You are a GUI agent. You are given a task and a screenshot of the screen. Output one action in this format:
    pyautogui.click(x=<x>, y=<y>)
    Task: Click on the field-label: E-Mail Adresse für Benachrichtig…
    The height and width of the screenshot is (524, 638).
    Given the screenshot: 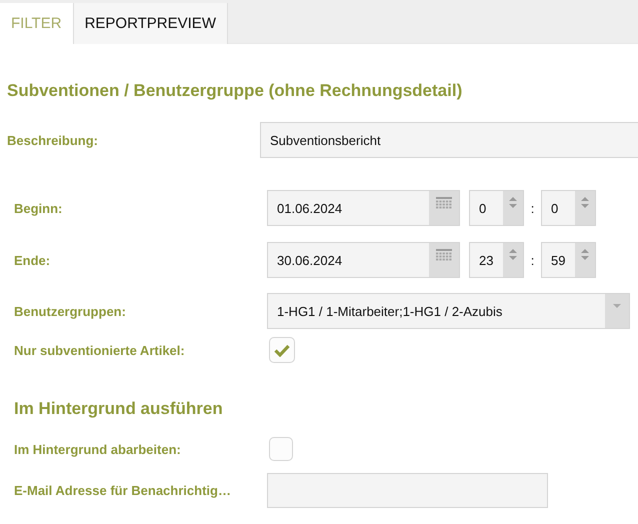 What is the action you would take?
    pyautogui.click(x=123, y=490)
    